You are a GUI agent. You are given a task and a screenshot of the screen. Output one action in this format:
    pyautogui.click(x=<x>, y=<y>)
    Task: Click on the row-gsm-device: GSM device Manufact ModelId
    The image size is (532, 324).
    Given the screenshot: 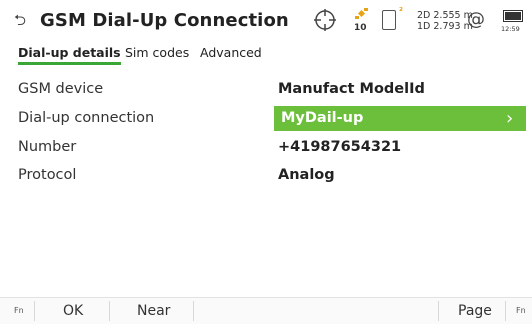 What is the action you would take?
    pyautogui.click(x=266, y=90)
    